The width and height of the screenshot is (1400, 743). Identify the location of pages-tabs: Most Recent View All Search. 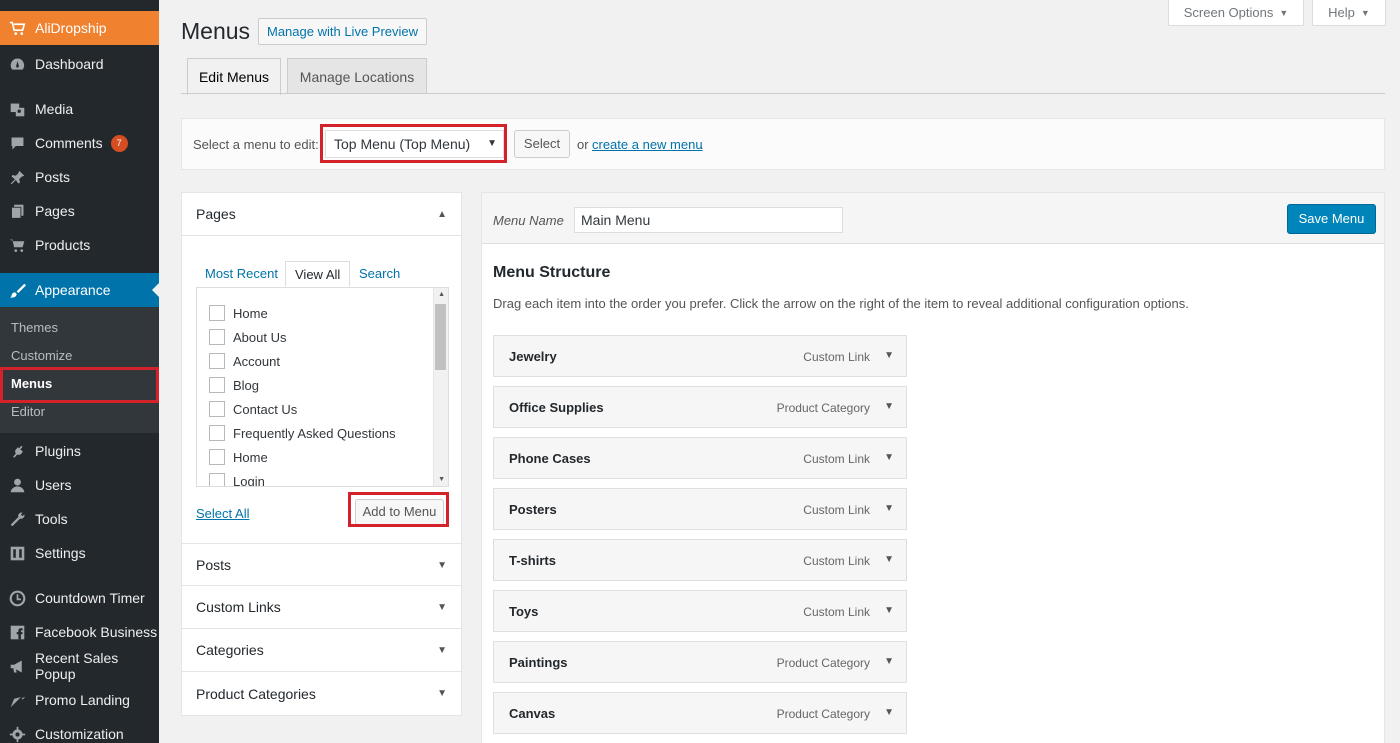
(322, 274).